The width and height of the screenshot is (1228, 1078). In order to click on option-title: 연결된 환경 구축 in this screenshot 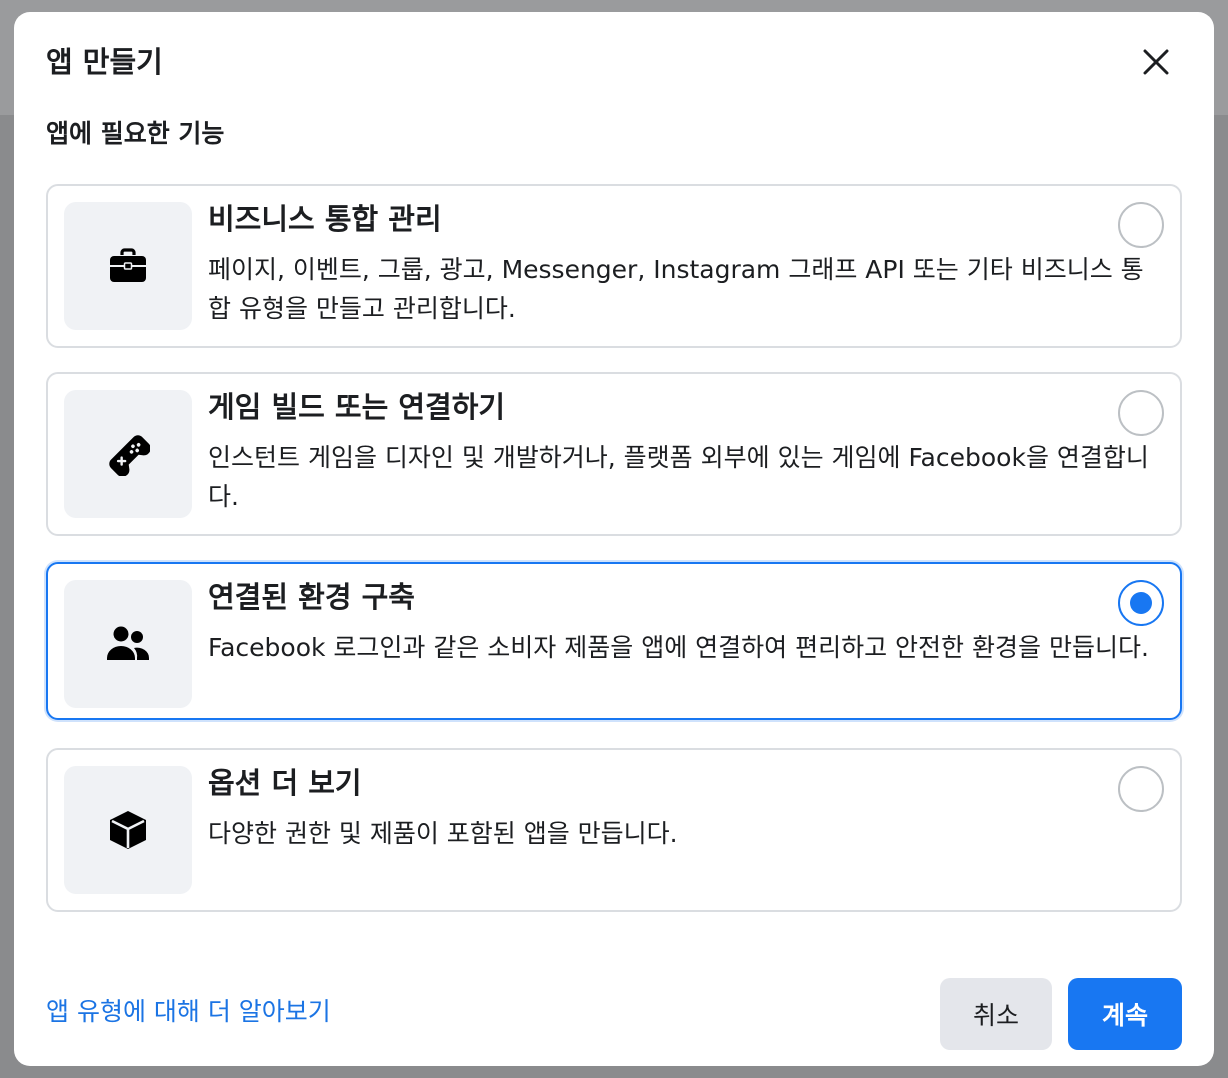, I will do `click(311, 597)`.